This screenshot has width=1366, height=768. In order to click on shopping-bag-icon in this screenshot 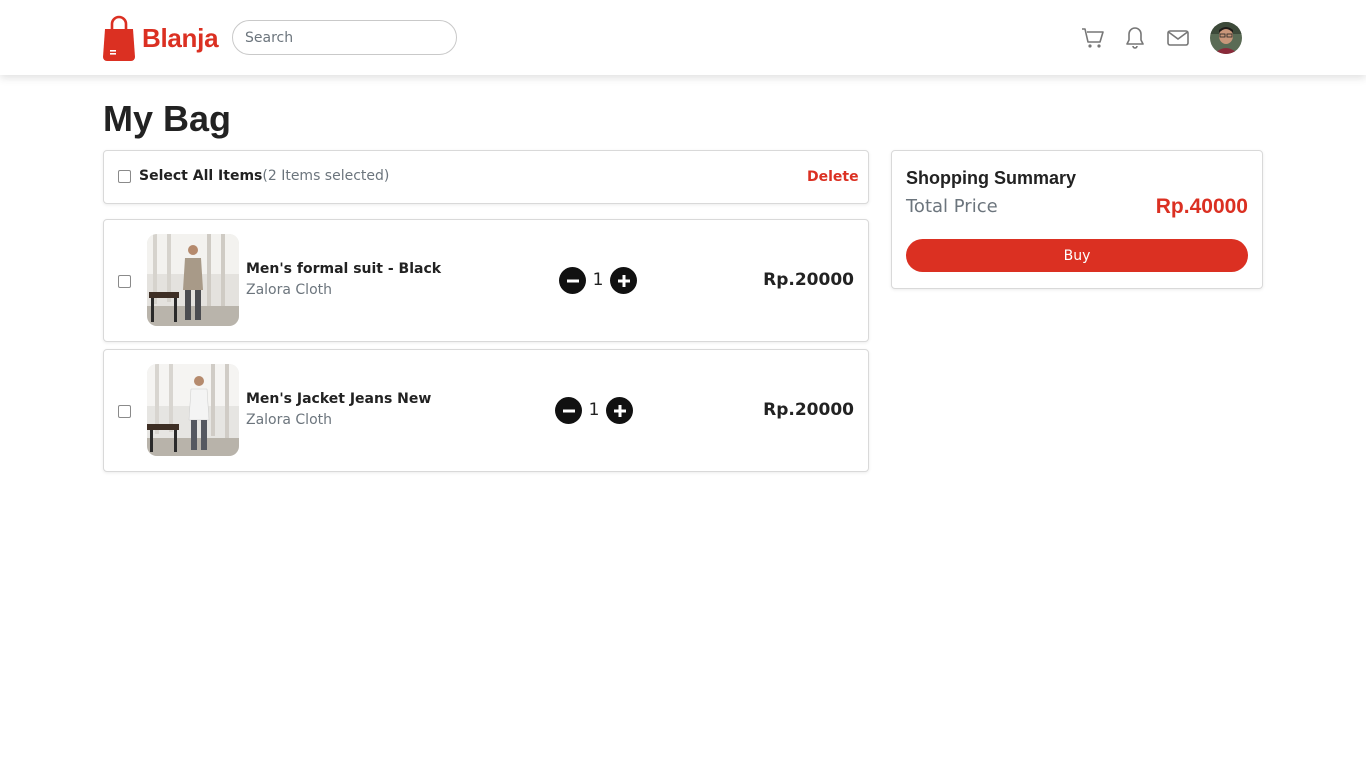, I will do `click(119, 38)`.